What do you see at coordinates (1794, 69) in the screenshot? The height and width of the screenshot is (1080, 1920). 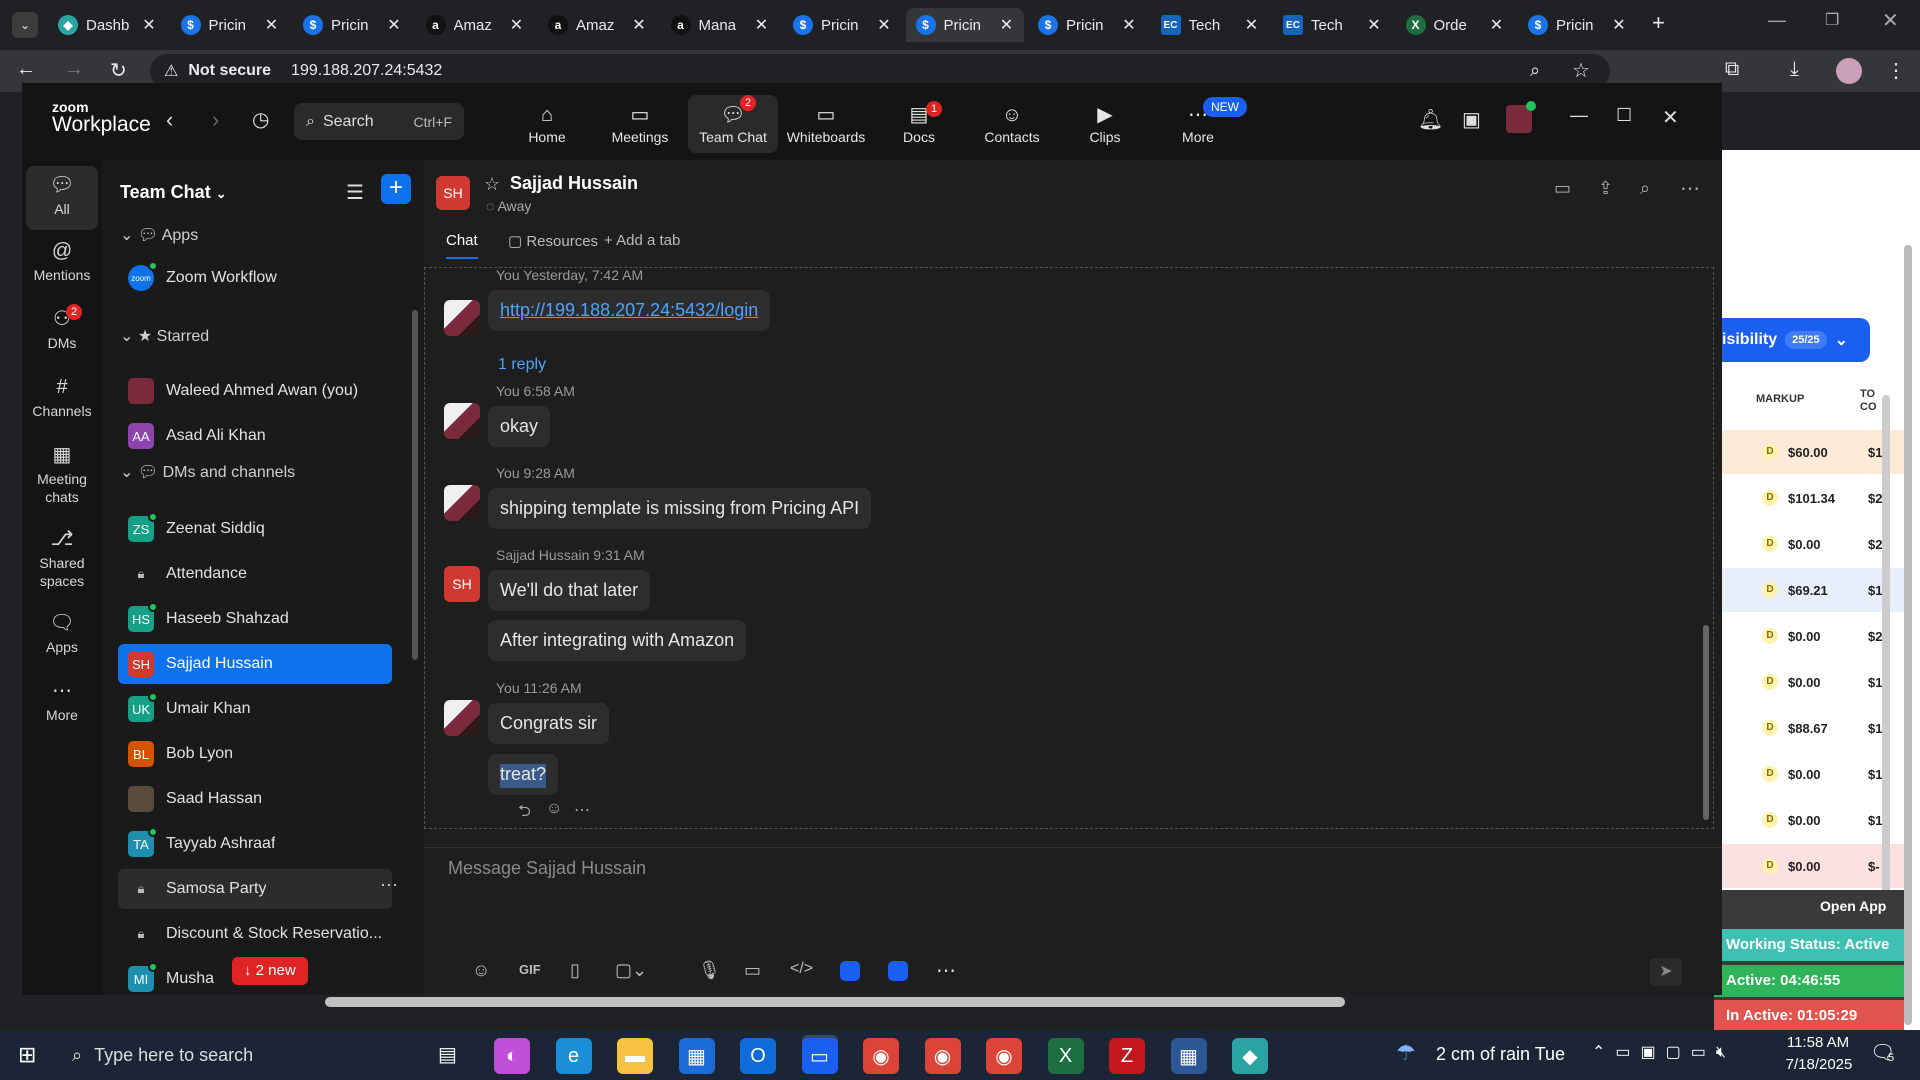 I see `download-icon: ⤓` at bounding box center [1794, 69].